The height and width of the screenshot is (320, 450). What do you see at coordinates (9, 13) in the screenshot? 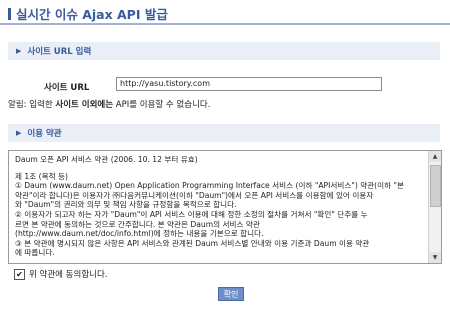
I see `title-bar-icon` at bounding box center [9, 13].